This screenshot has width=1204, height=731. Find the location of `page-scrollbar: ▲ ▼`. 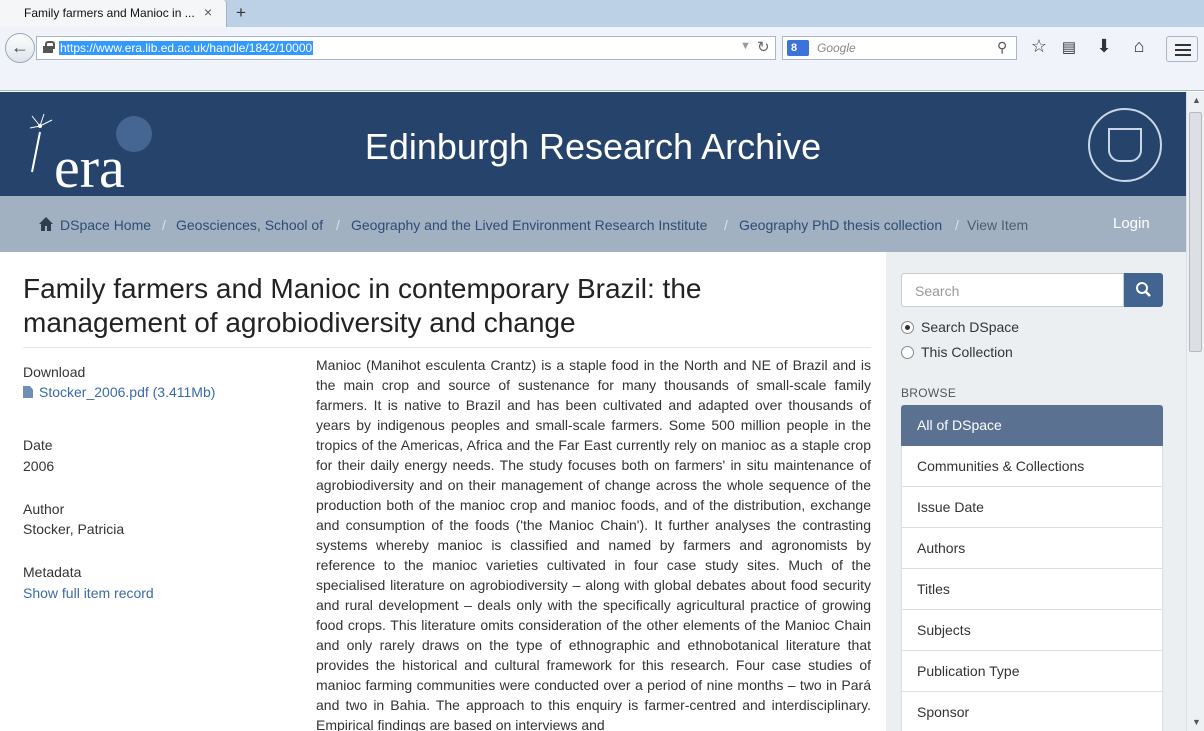

page-scrollbar: ▲ ▼ is located at coordinates (1195, 411).